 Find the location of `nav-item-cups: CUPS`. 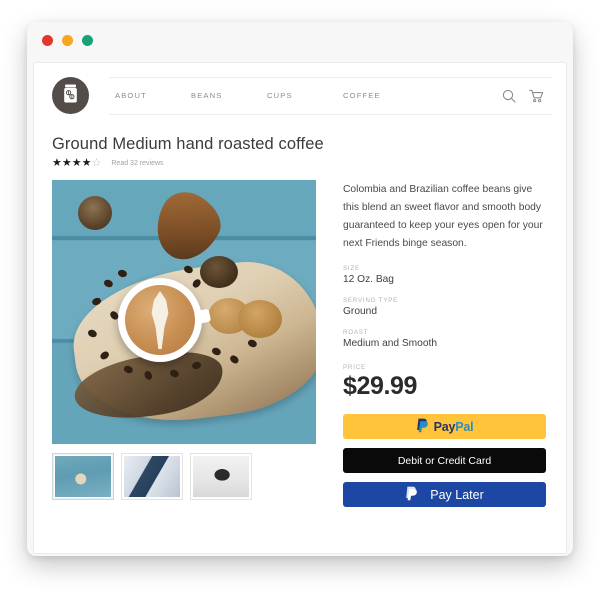

nav-item-cups: CUPS is located at coordinates (305, 95).